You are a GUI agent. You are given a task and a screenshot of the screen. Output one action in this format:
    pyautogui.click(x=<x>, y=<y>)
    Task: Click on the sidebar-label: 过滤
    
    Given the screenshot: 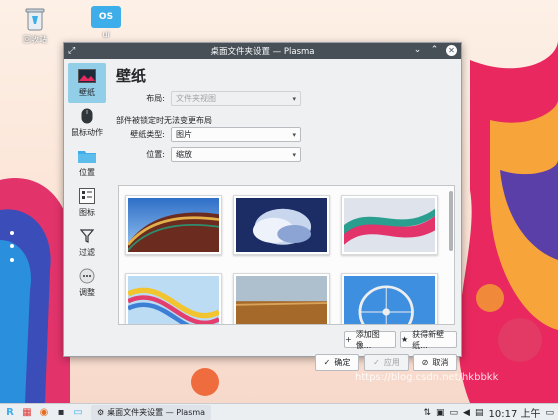 What is the action you would take?
    pyautogui.click(x=87, y=252)
    